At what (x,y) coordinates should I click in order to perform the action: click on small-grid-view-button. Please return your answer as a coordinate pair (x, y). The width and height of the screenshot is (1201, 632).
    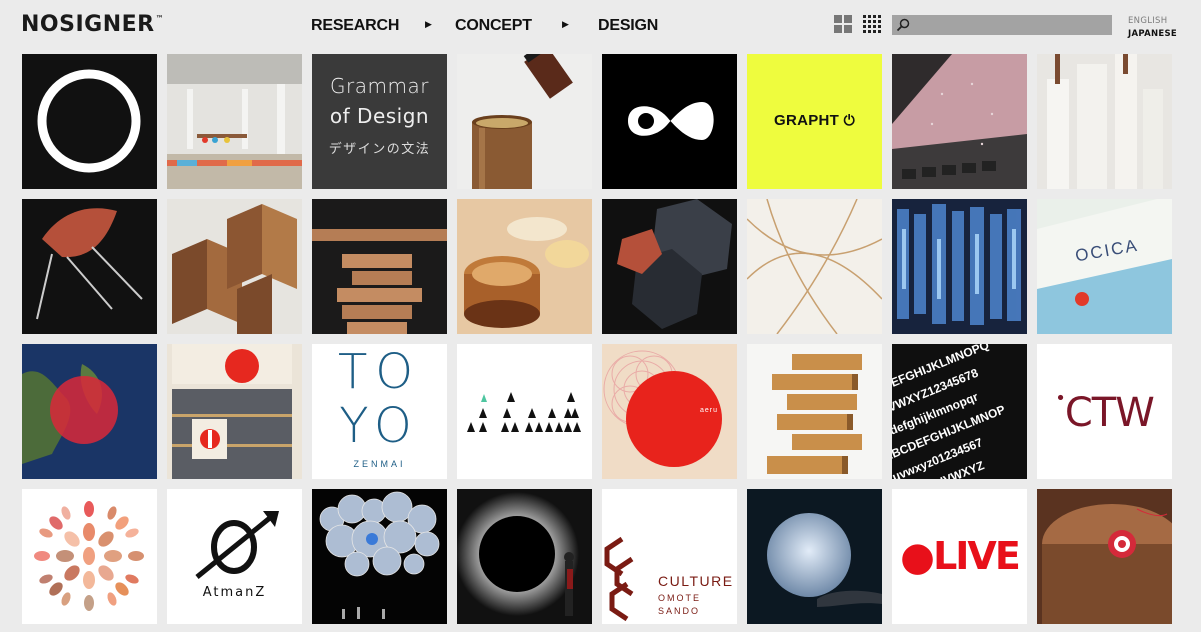
    Looking at the image, I should click on (872, 24).